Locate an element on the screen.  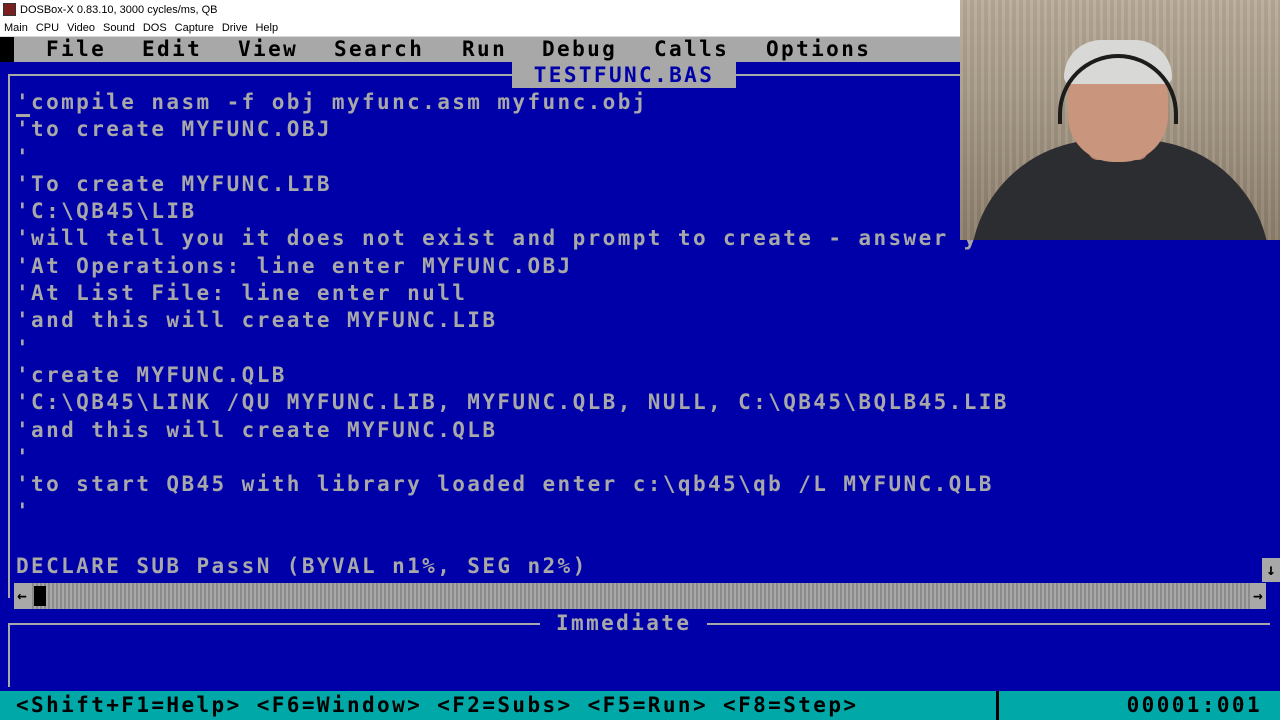
qb-menu-view: View is located at coordinates (268, 49).